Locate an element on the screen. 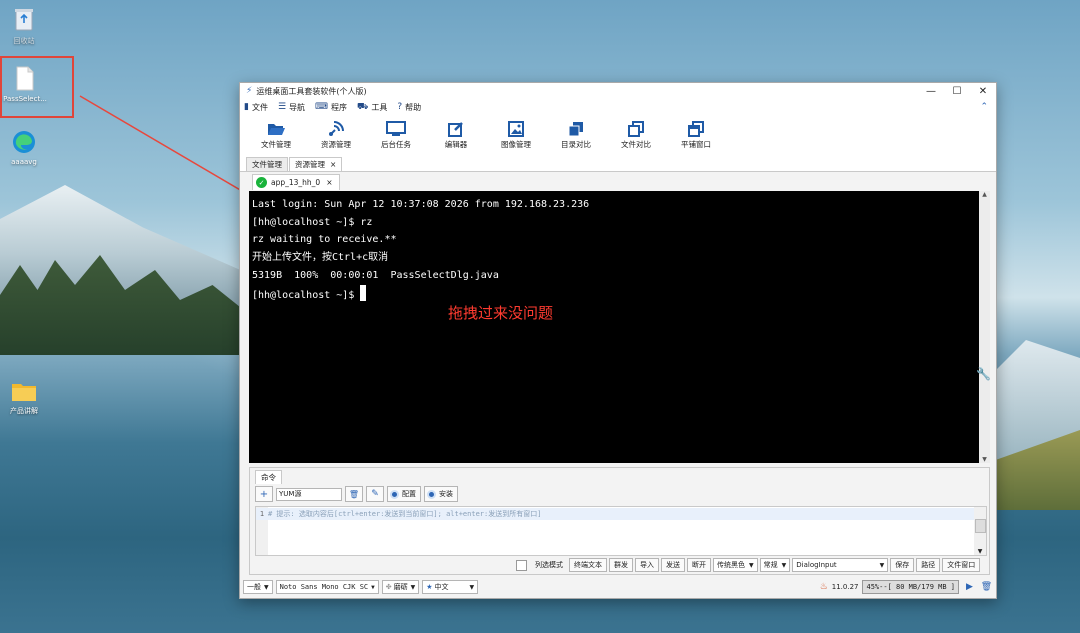 The image size is (1080, 633). close-tab-icon: × is located at coordinates (333, 164).